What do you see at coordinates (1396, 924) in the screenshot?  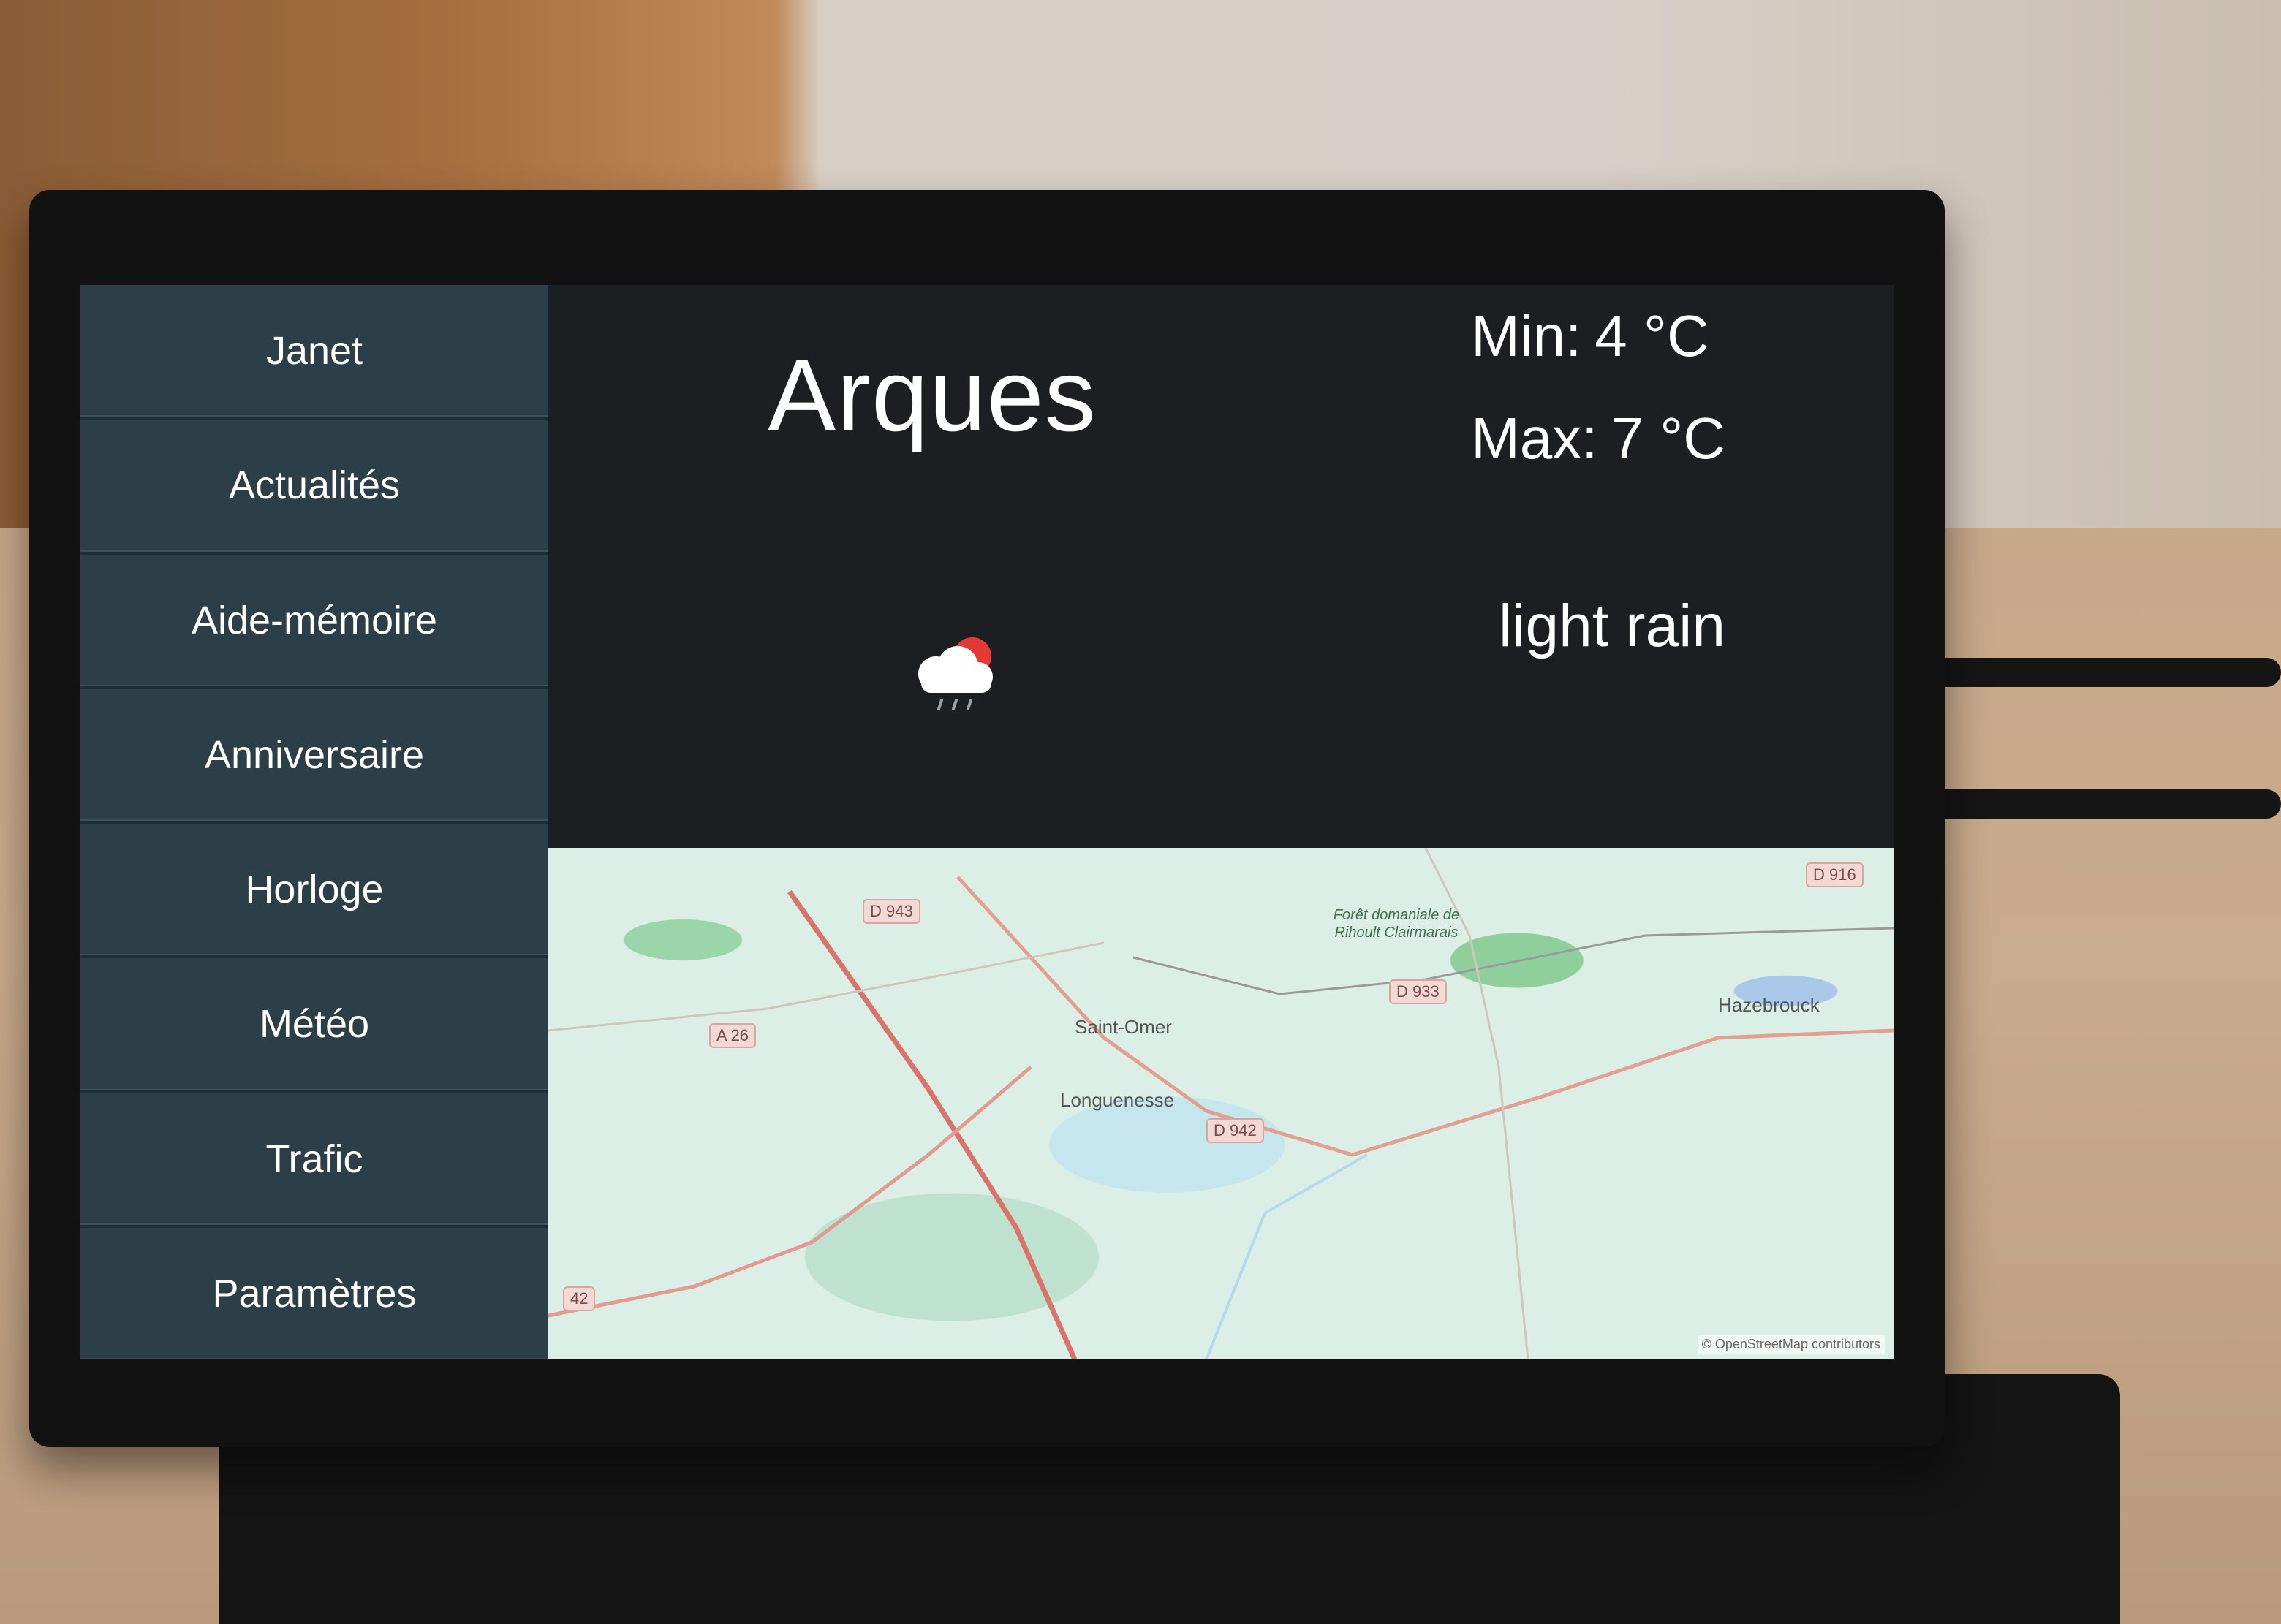 I see `place-forest: Forêt domaniale de Rihoult Clairmarais` at bounding box center [1396, 924].